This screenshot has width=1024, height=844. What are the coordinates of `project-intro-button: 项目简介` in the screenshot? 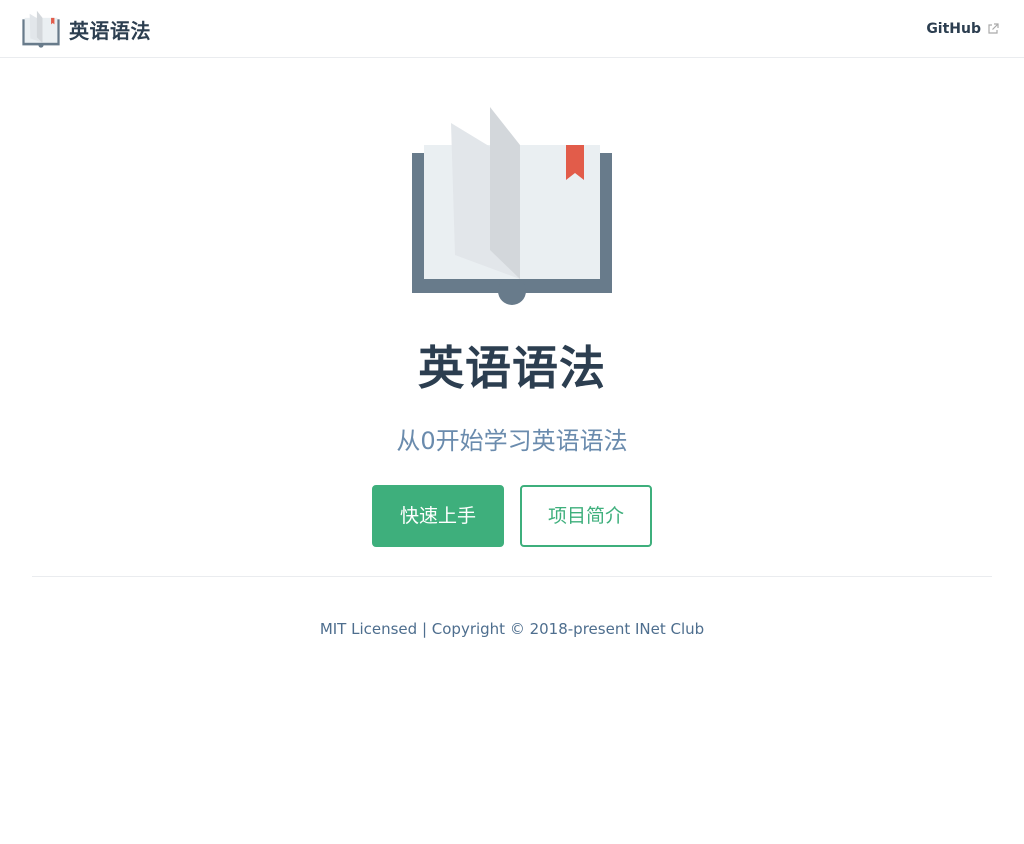 It's located at (586, 516).